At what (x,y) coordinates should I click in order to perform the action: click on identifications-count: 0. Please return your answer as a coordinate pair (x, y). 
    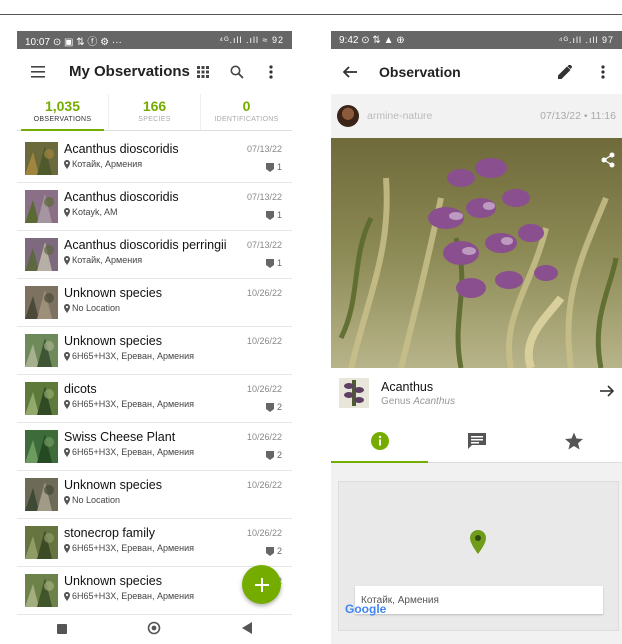
    Looking at the image, I should click on (246, 106).